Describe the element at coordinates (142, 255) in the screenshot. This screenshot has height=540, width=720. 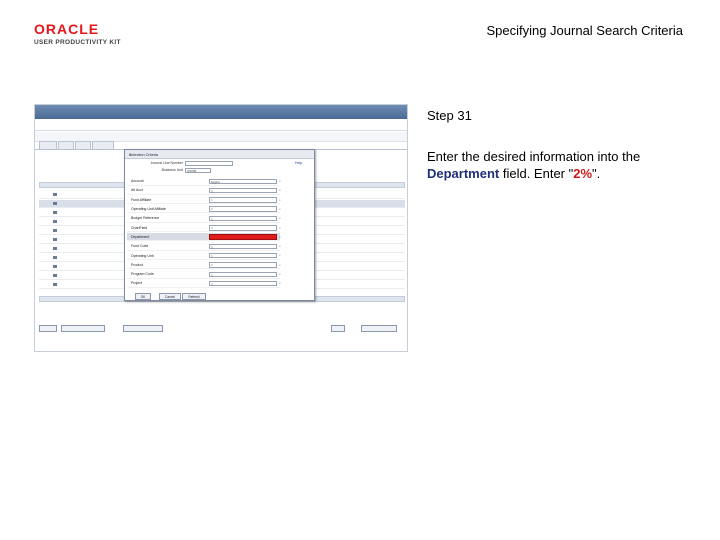
I see `criteria-field-label: Operating Unit` at that location.